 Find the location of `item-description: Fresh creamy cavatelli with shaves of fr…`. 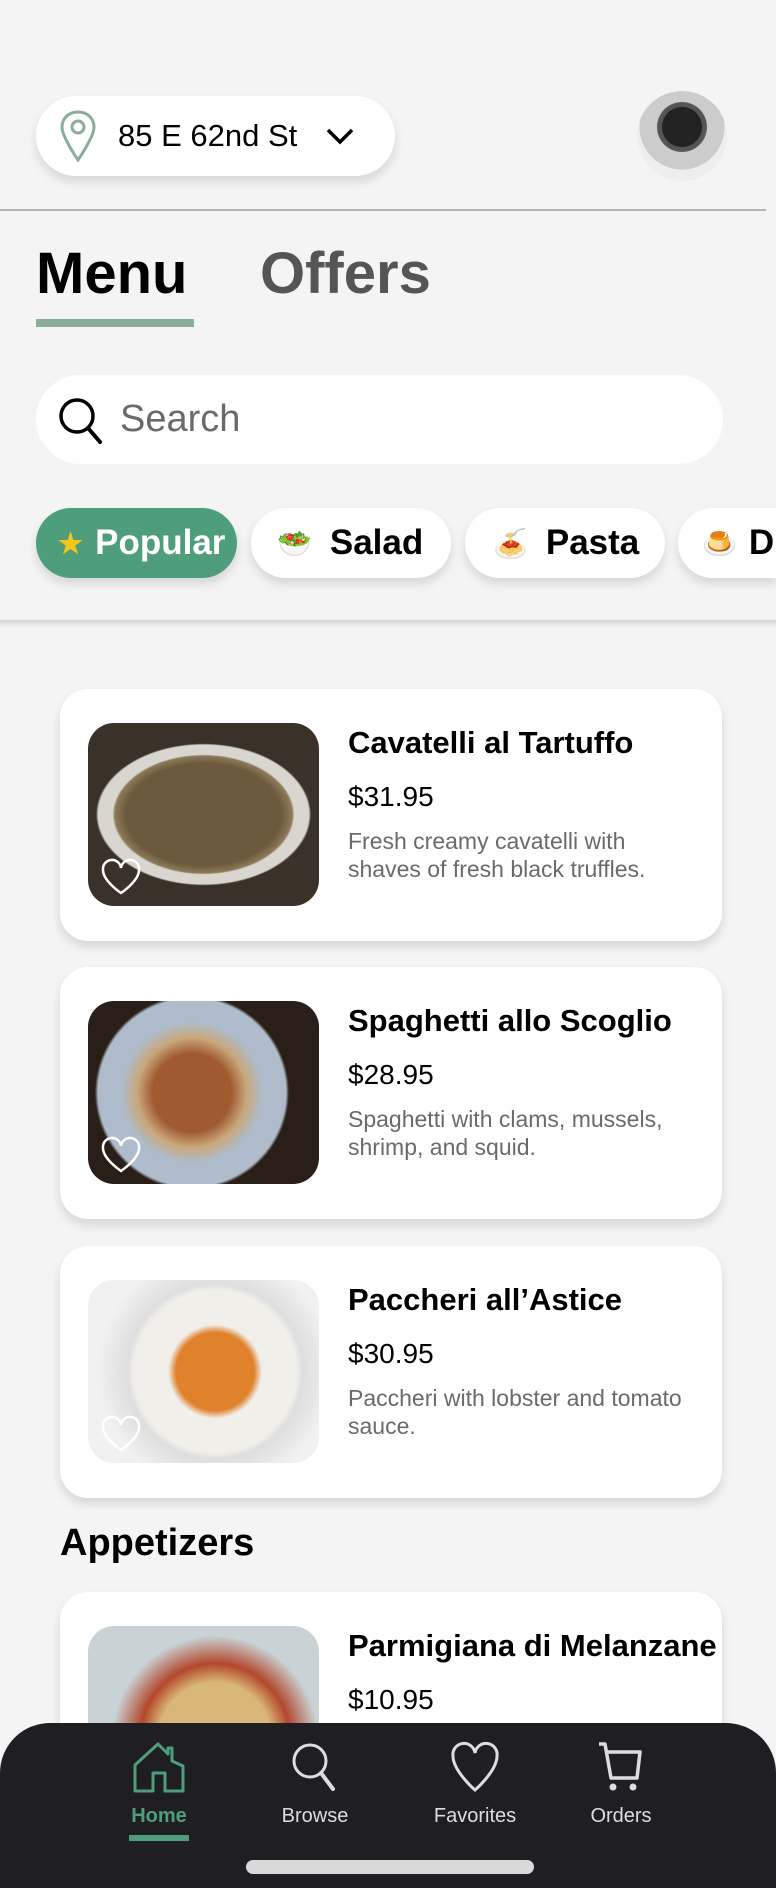

item-description: Fresh creamy cavatelli with shaves of fr… is located at coordinates (497, 855).